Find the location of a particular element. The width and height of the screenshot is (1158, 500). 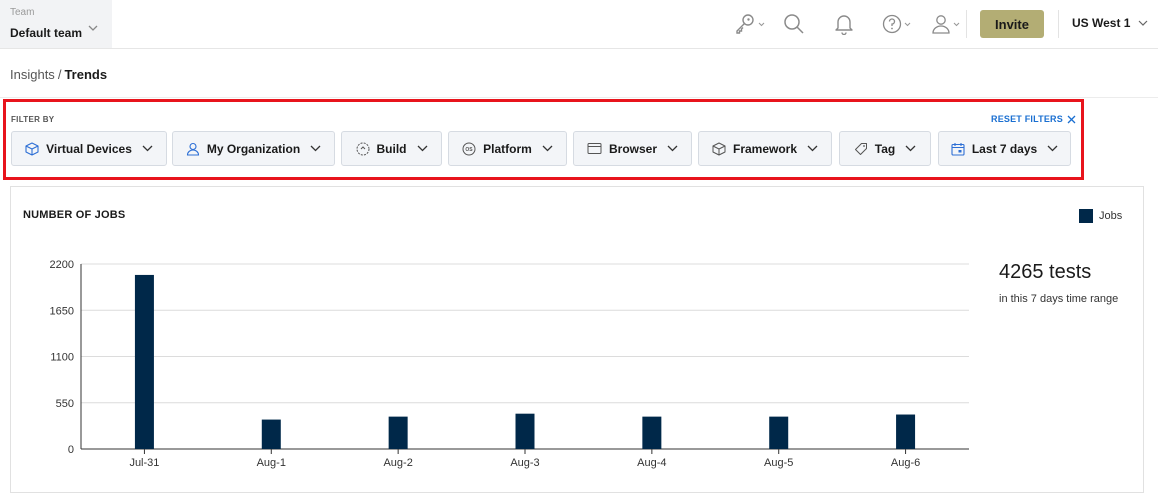

y-tick-label: 1650 is located at coordinates (62, 311).